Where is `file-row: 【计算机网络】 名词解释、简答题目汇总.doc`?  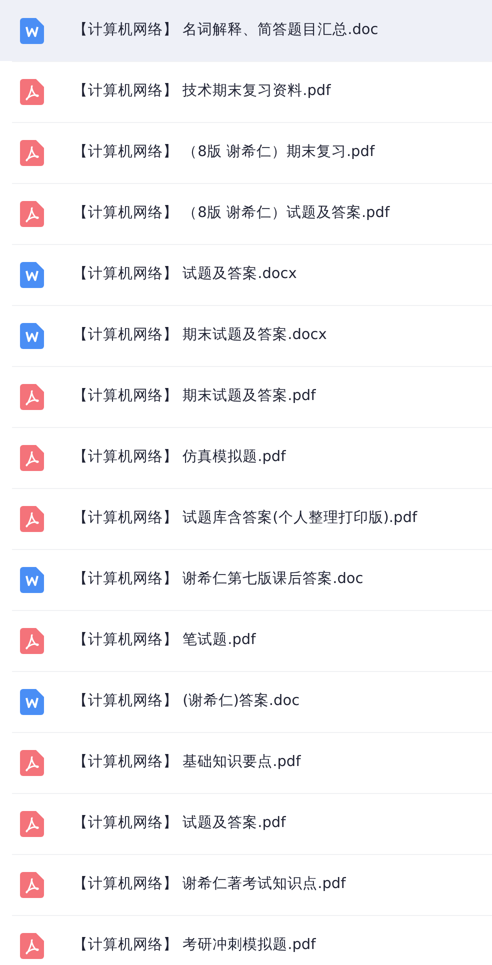 file-row: 【计算机网络】 名词解释、简答题目汇总.doc is located at coordinates (246, 30).